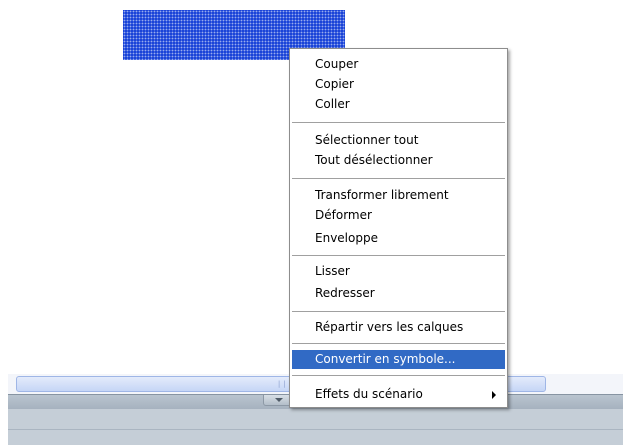  I want to click on menu-item-lisser: Lisser, so click(398, 271).